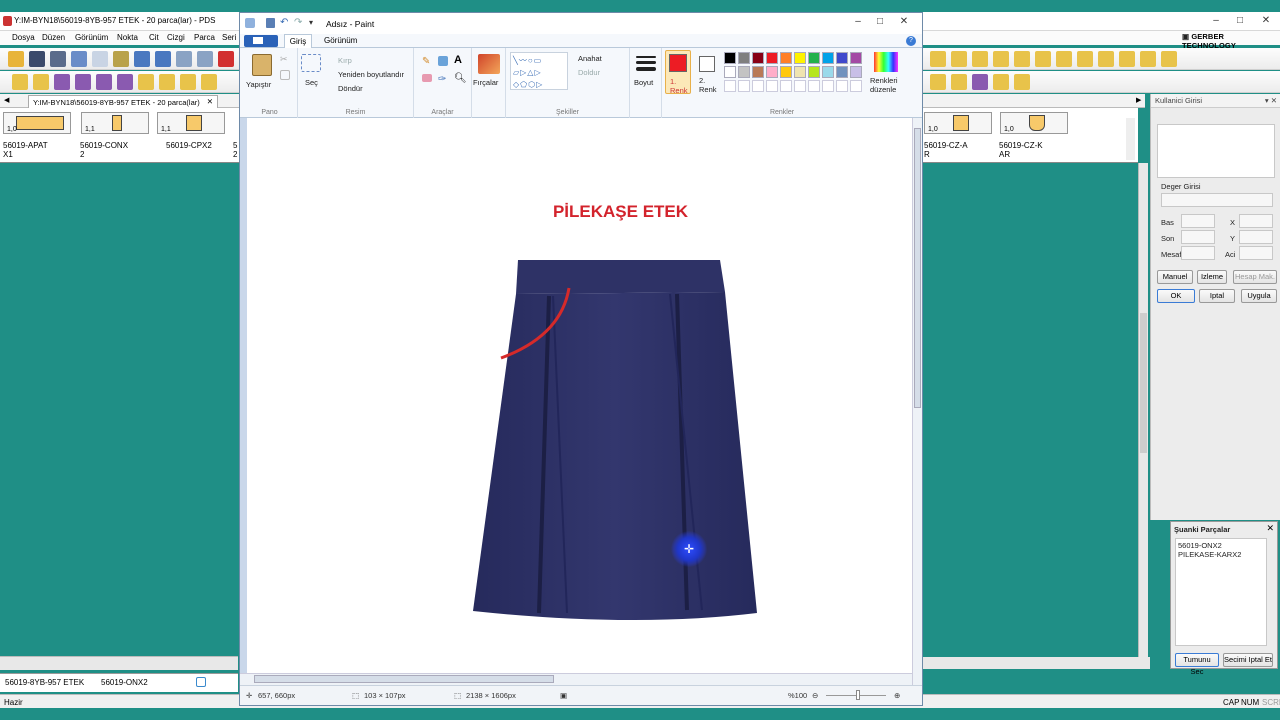  What do you see at coordinates (1176, 296) in the screenshot?
I see `ok-button: OK` at bounding box center [1176, 296].